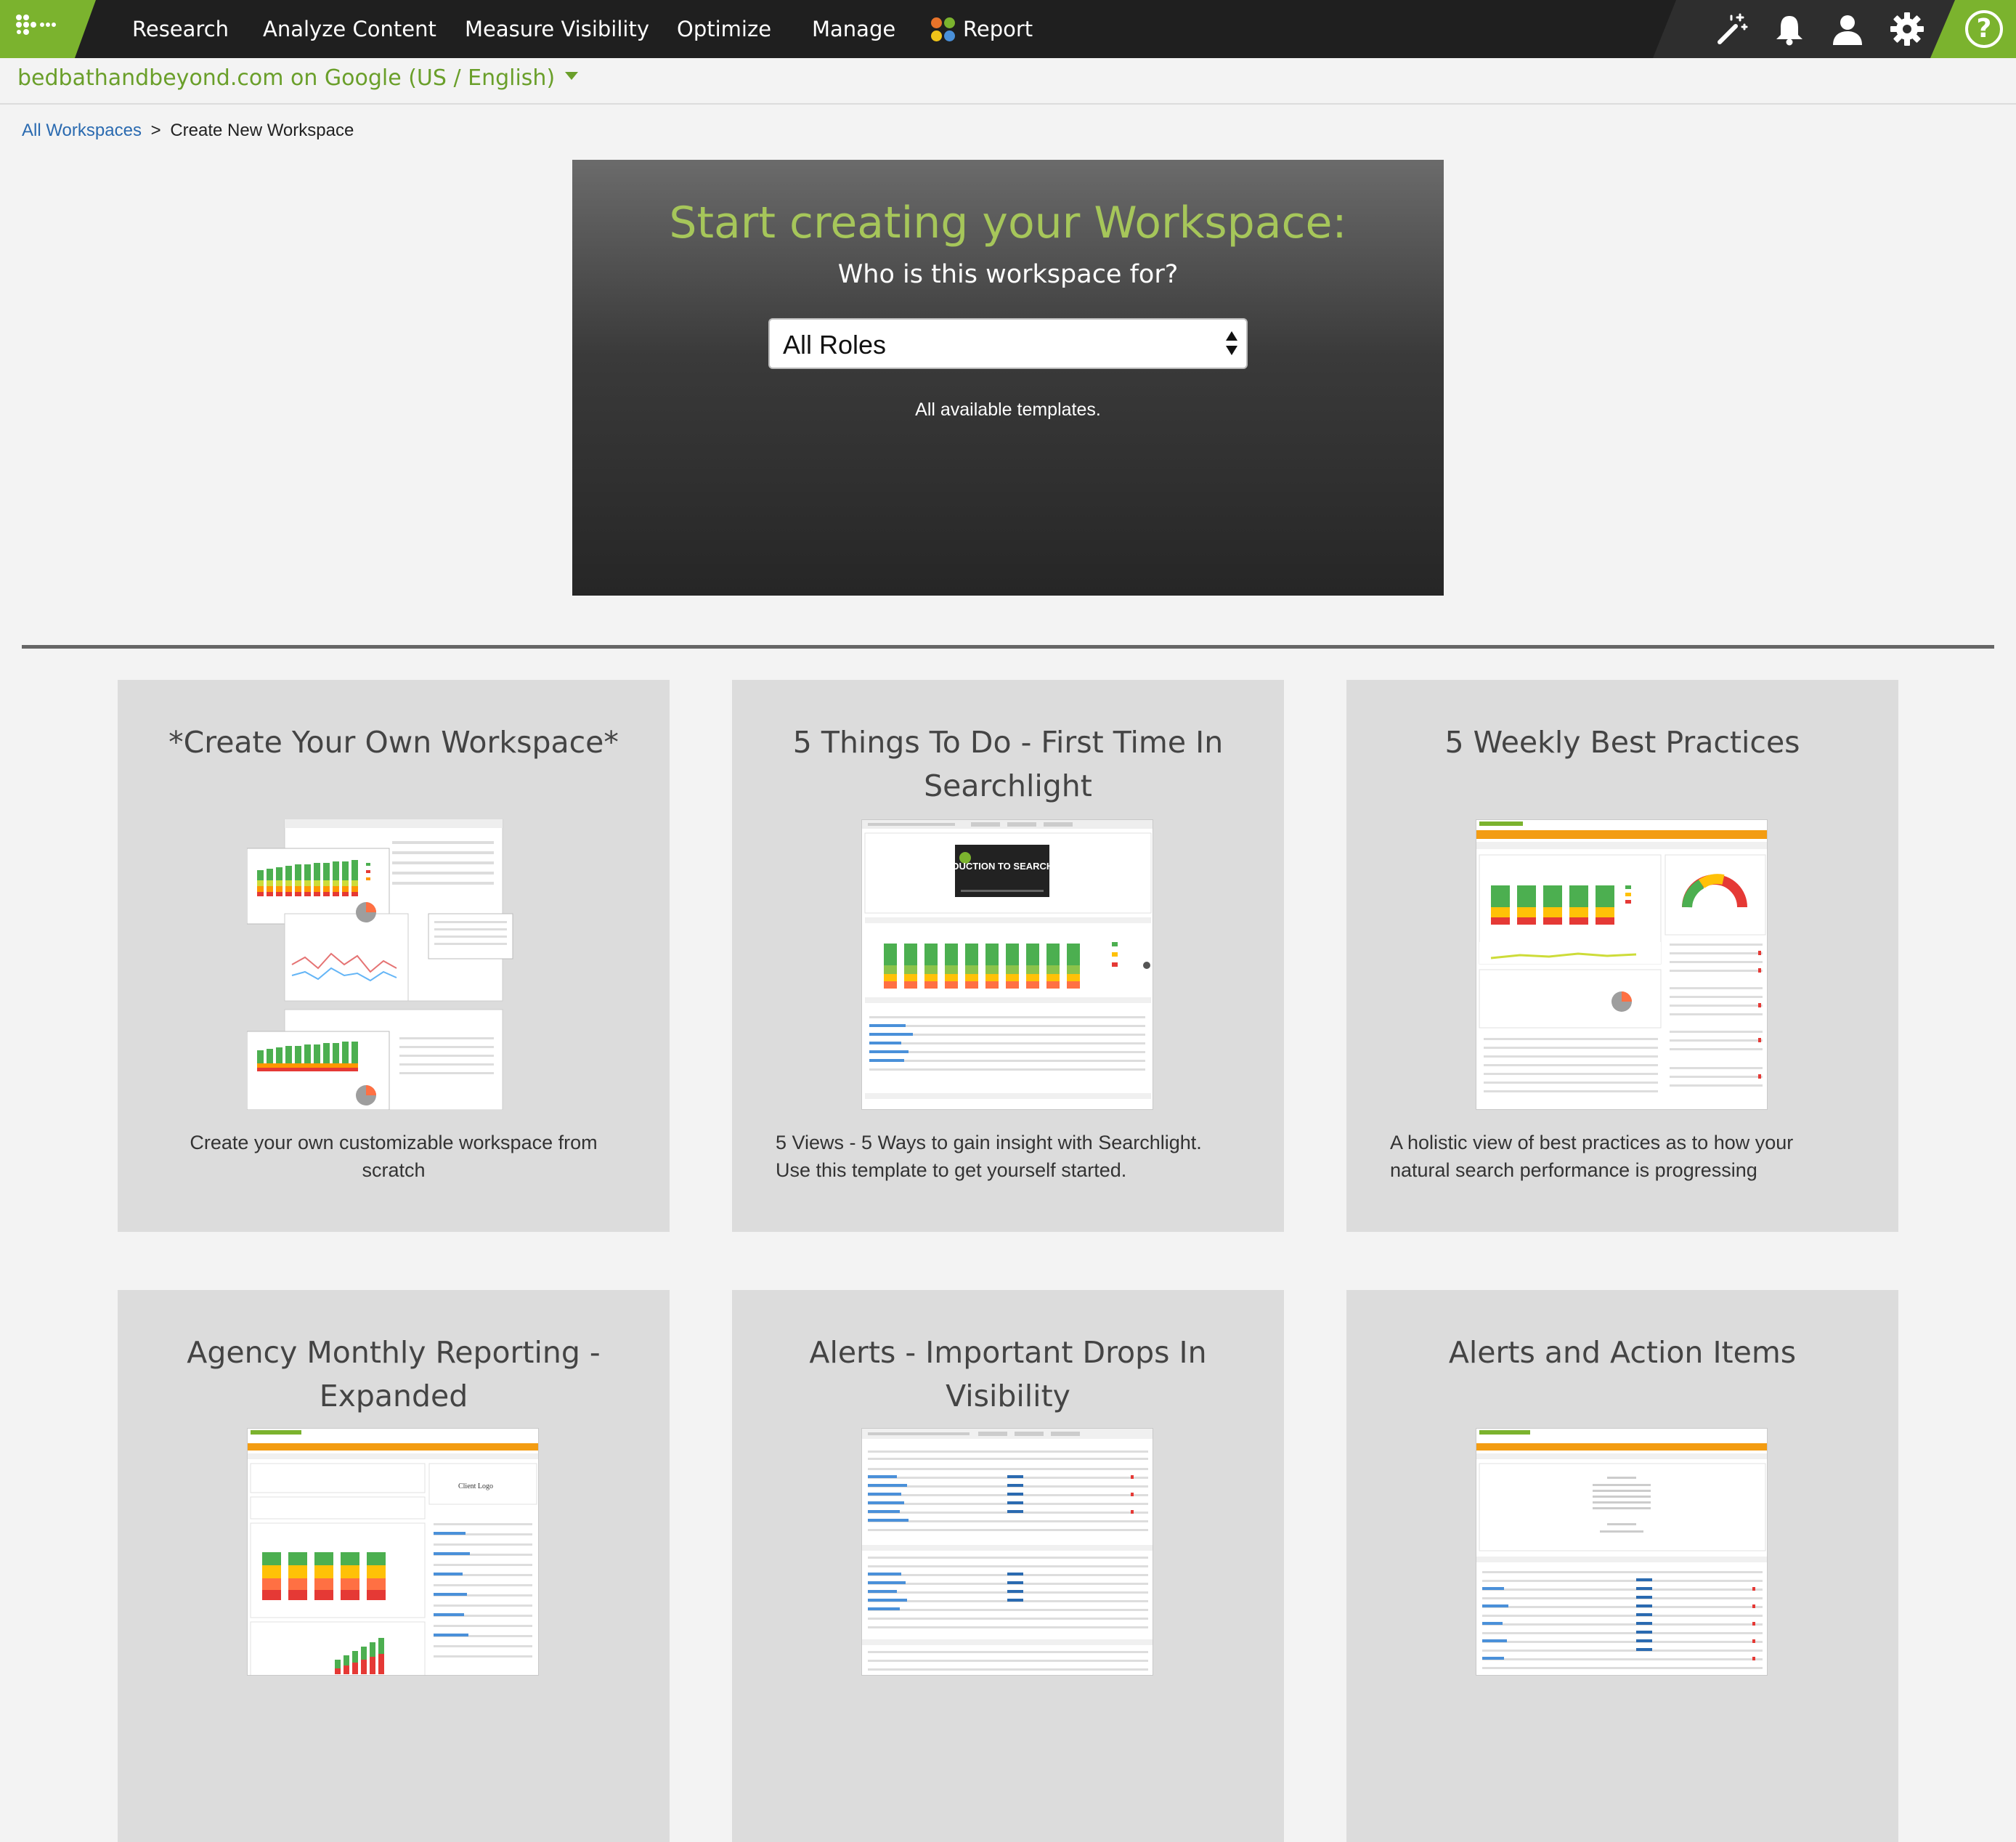  What do you see at coordinates (1007, 959) in the screenshot?
I see `dashboard-preview-image: INTRODUCTION TO SEARCHLIGHT` at bounding box center [1007, 959].